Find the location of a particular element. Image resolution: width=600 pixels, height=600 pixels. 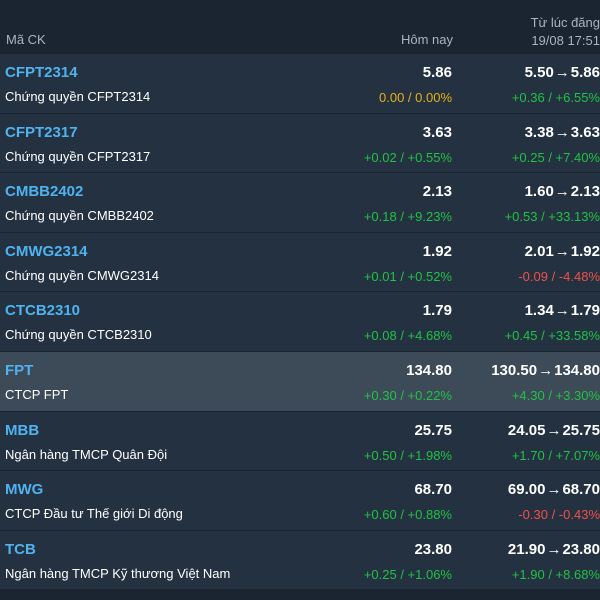

current-price: 2.13 is located at coordinates (437, 192).